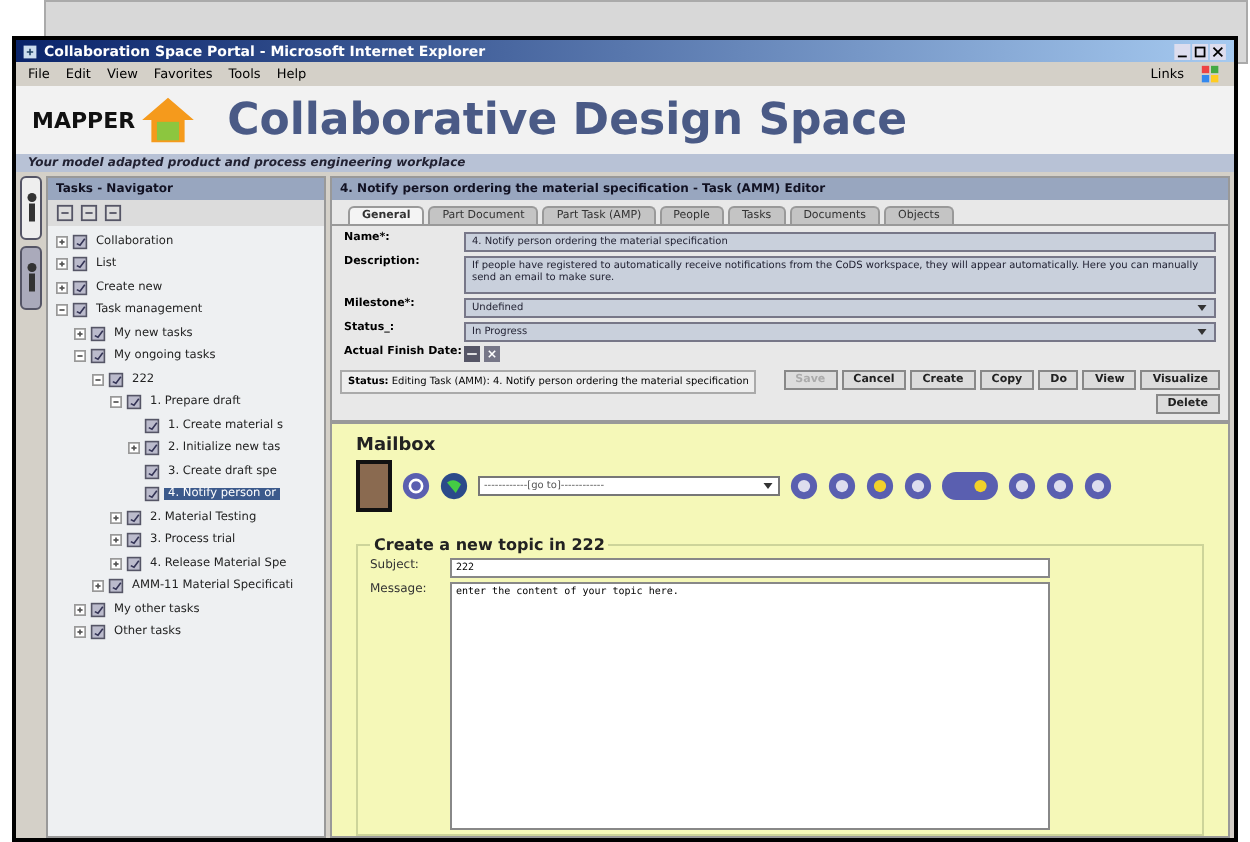 The height and width of the screenshot is (842, 1250). What do you see at coordinates (472, 354) in the screenshot?
I see `calendar-icon` at bounding box center [472, 354].